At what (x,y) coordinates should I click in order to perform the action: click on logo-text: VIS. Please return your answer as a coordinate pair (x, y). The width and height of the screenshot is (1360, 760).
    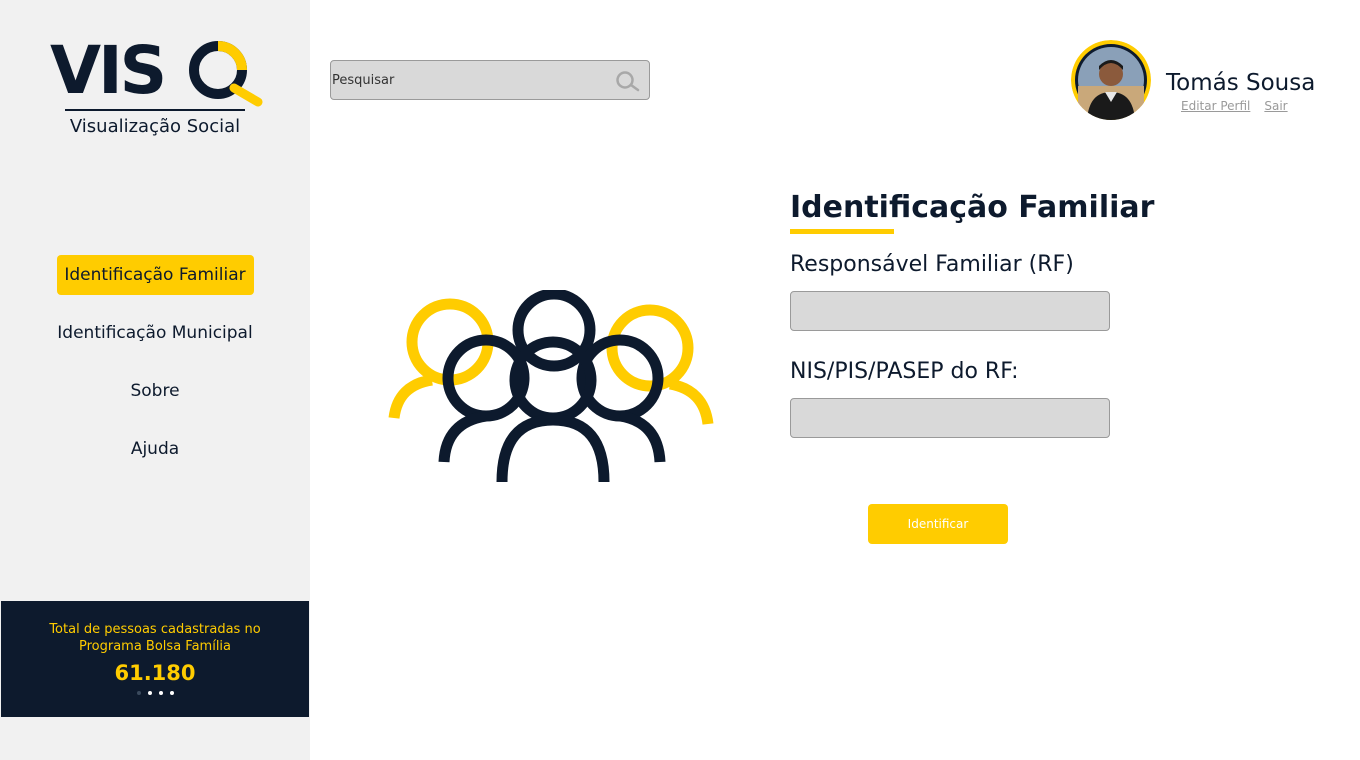
    Looking at the image, I should click on (108, 70).